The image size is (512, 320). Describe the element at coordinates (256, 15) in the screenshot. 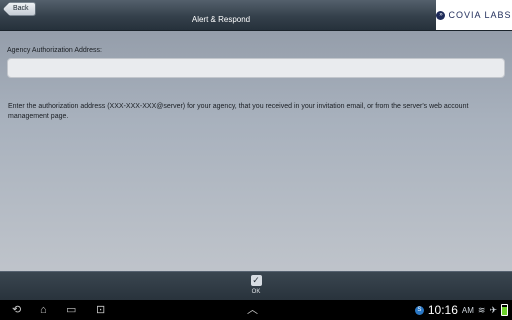

I see `title-bar: Back Alert & Respond » COVIA LABS` at that location.